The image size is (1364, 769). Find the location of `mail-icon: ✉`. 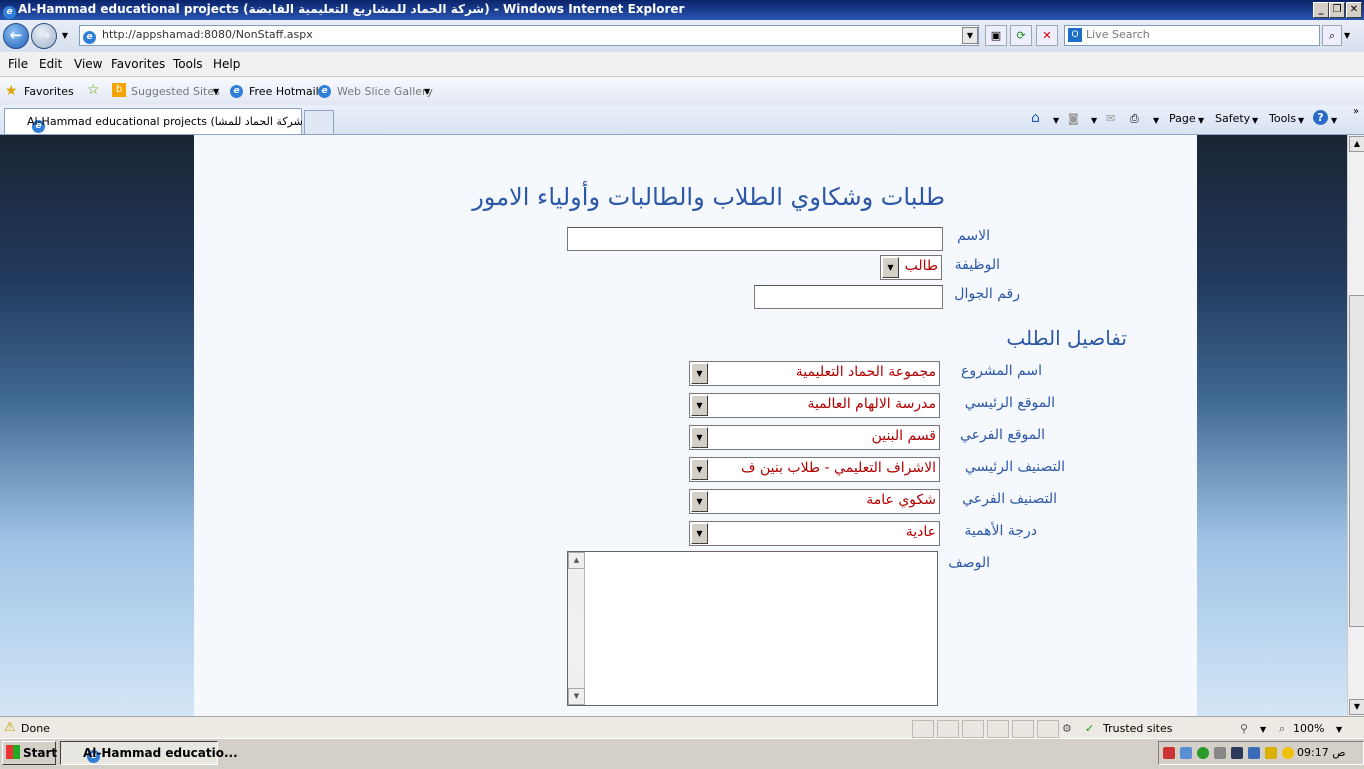

mail-icon: ✉ is located at coordinates (1110, 118).